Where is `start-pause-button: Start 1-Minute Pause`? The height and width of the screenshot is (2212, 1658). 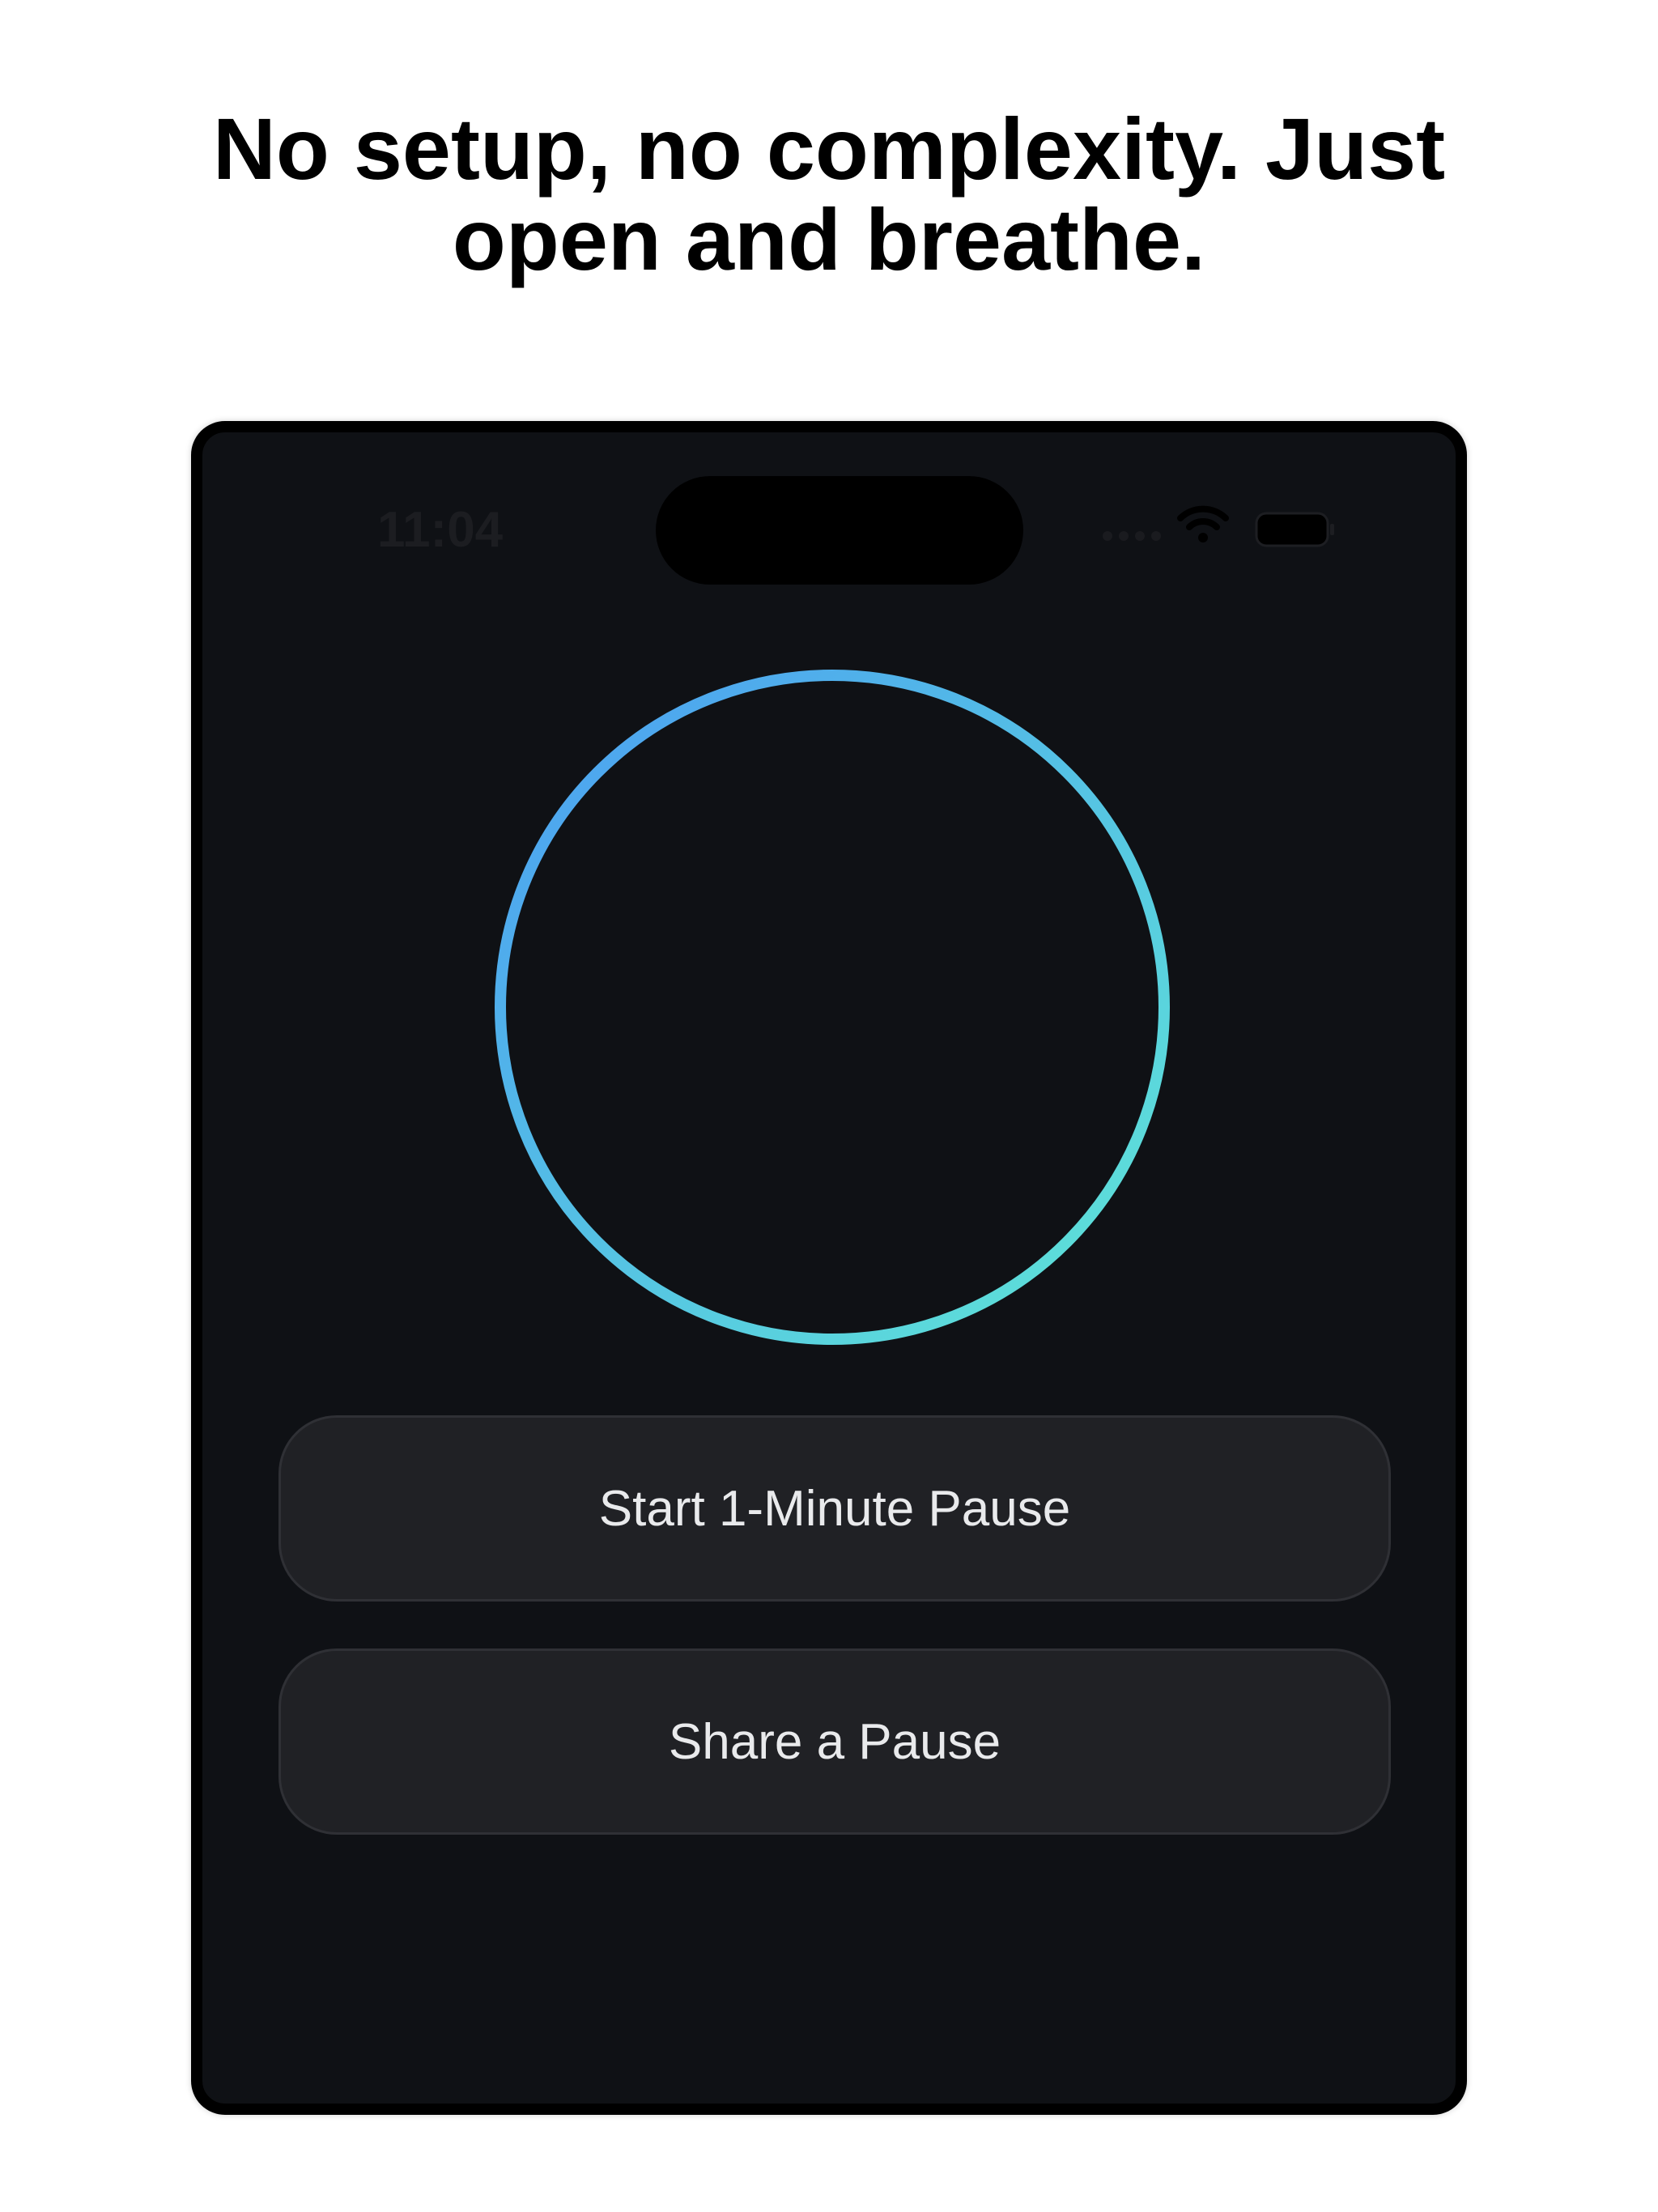 start-pause-button: Start 1-Minute Pause is located at coordinates (834, 1508).